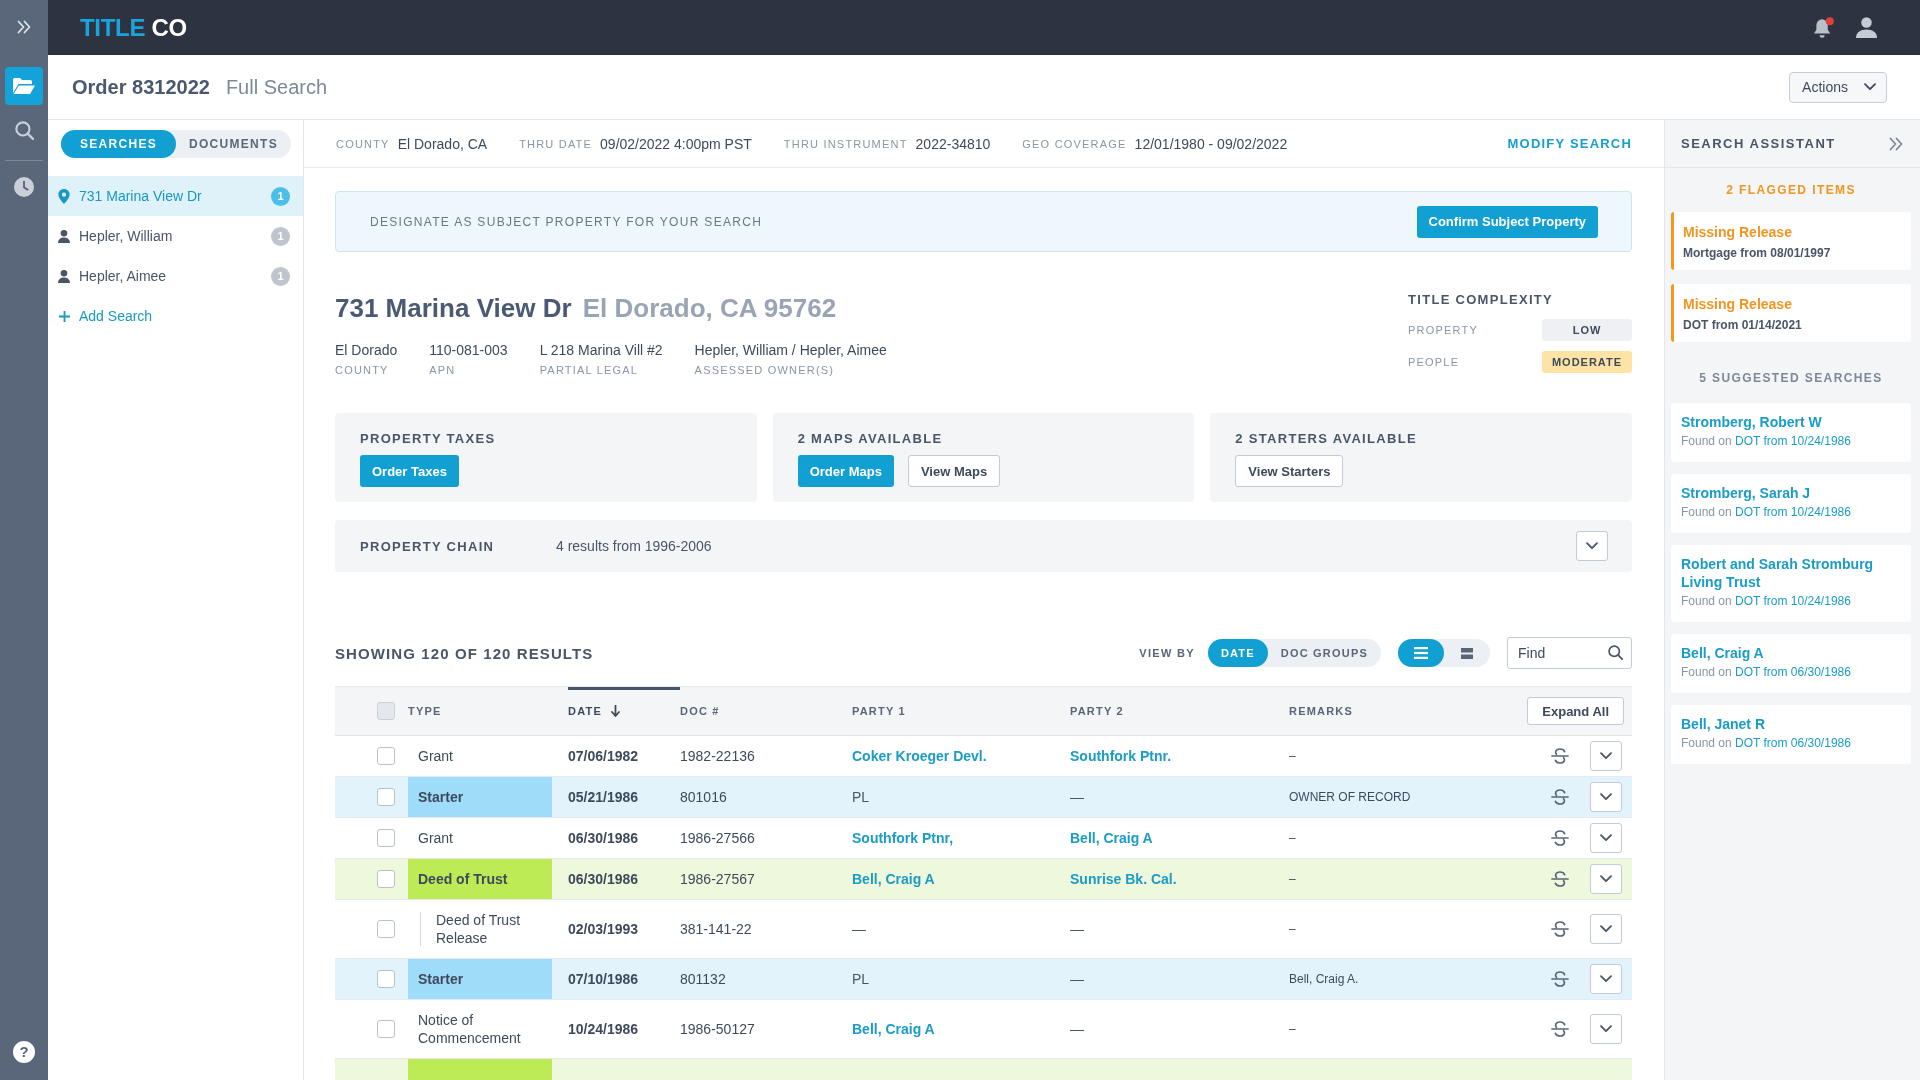 This screenshot has height=1080, width=1920. What do you see at coordinates (1569, 143) in the screenshot?
I see `modify-search-link: MODIFY SEARCH` at bounding box center [1569, 143].